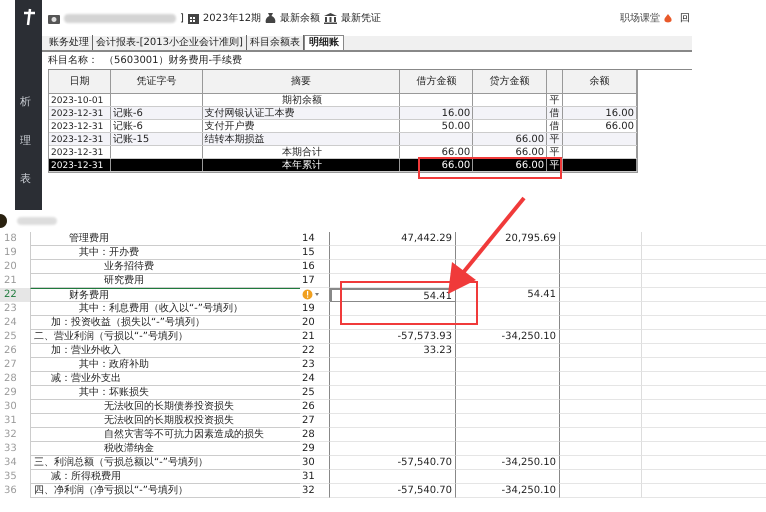 This screenshot has width=766, height=512. What do you see at coordinates (383, 463) in the screenshot?
I see `sheet-row: 34 三、利润总额（亏损总额以“-”号填列） 30 -57,540.70 -34,250.10` at bounding box center [383, 463].